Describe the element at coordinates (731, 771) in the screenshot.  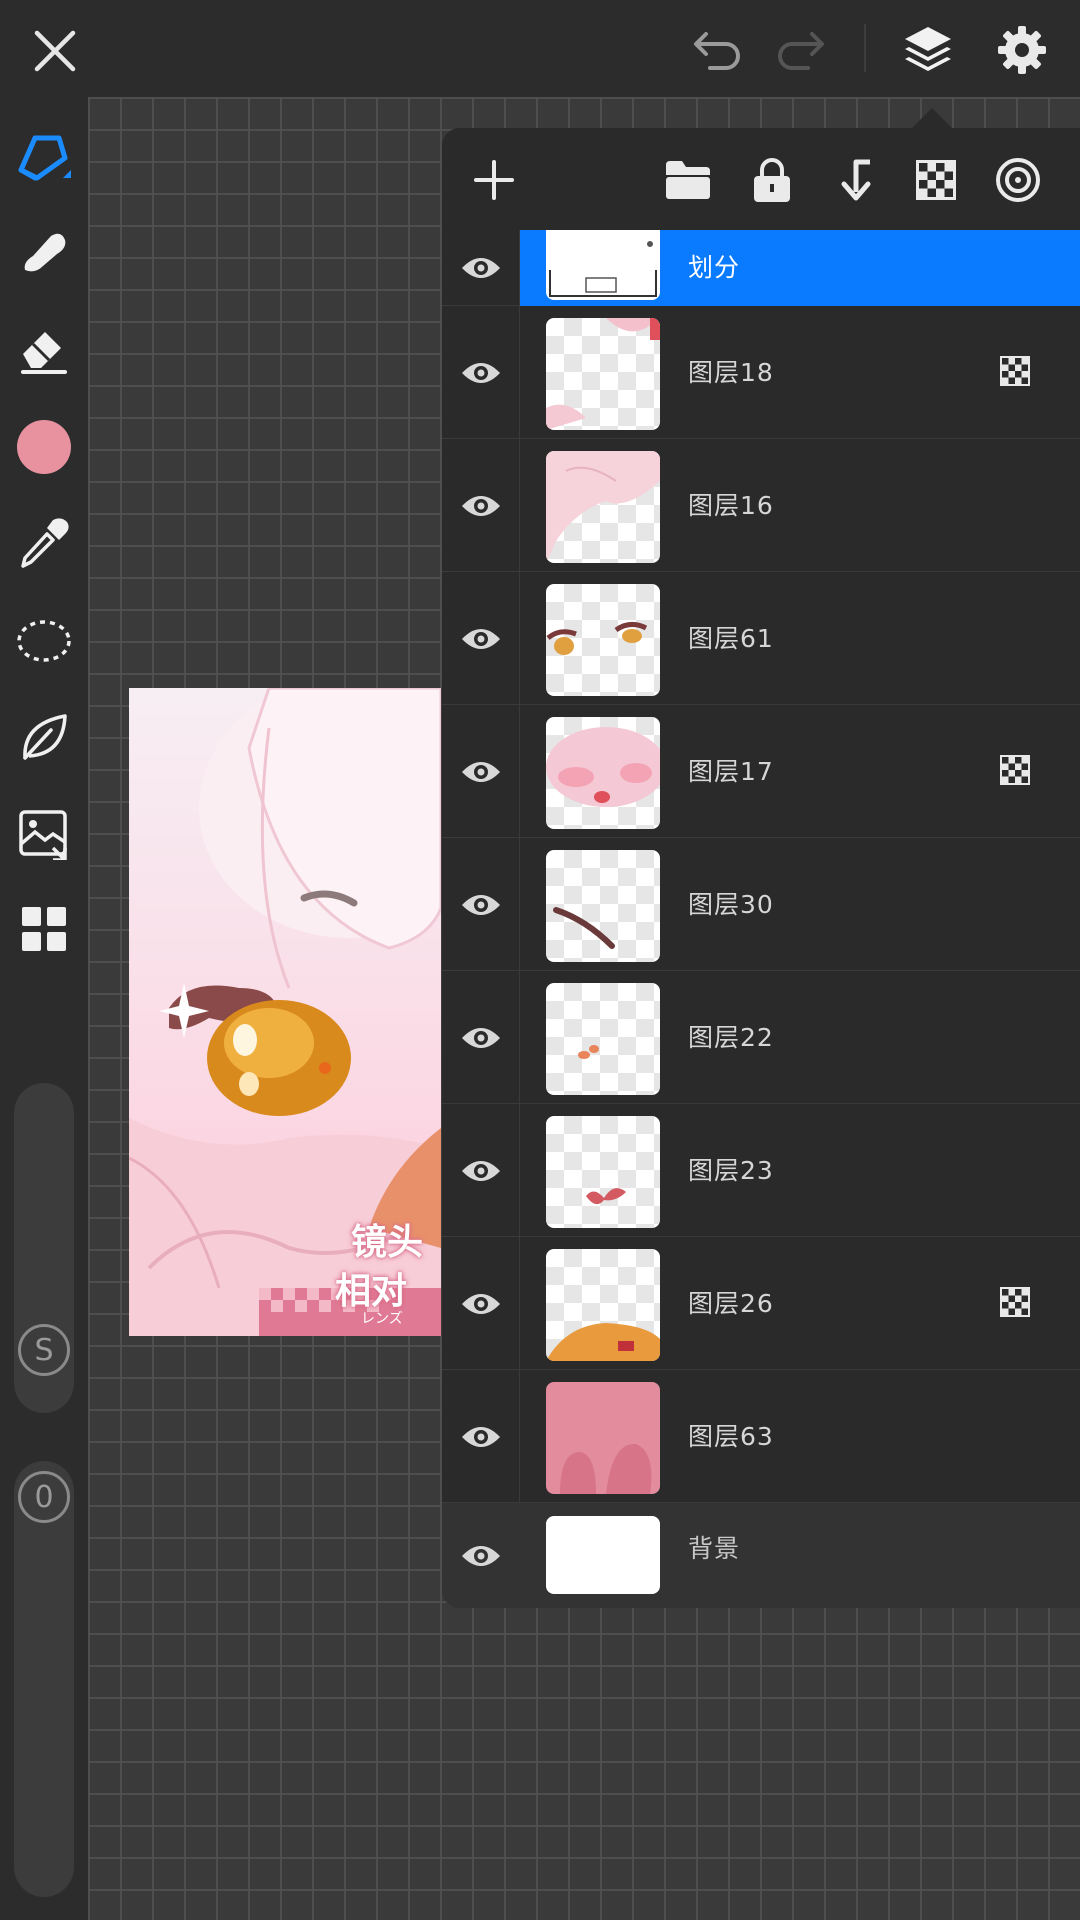
I see `layer-name: 图层17` at that location.